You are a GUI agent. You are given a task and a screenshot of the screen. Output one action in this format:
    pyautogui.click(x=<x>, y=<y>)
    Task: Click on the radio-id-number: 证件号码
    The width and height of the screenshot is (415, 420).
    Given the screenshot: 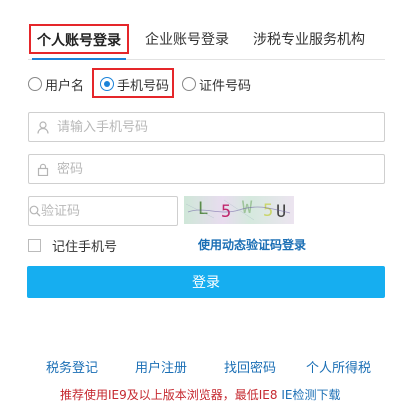 What is the action you would take?
    pyautogui.click(x=216, y=84)
    